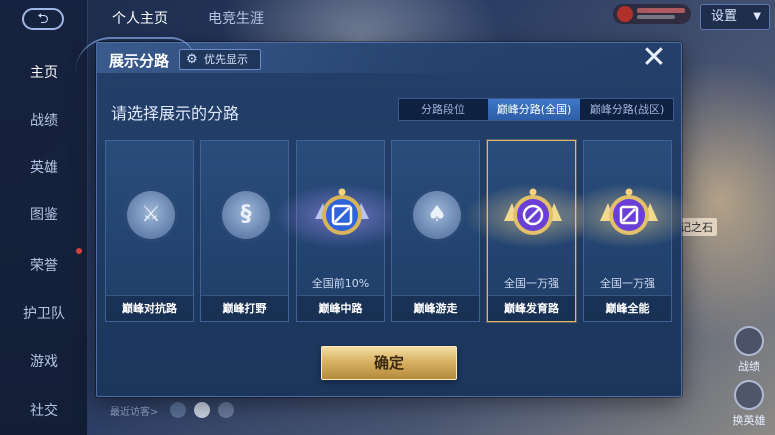  What do you see at coordinates (226, 59) in the screenshot?
I see `priority-display-label: 优先显示` at bounding box center [226, 59].